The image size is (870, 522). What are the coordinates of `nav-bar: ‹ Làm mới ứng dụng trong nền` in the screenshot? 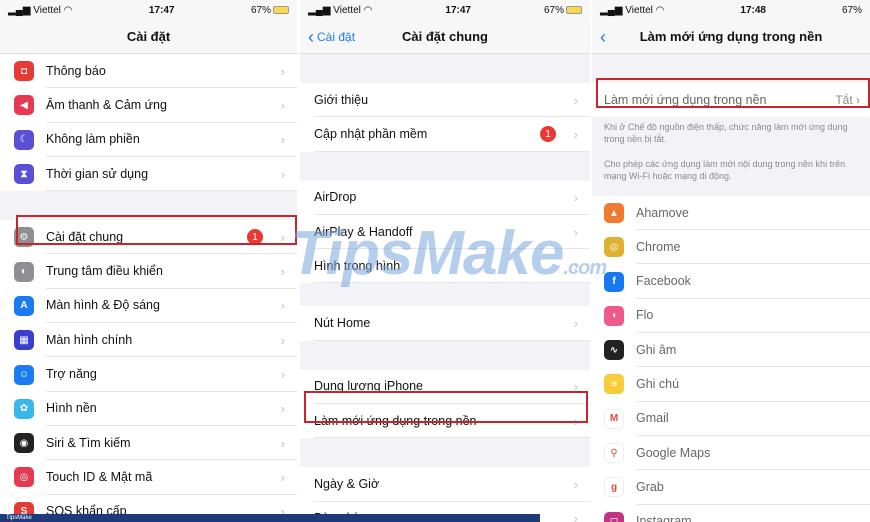 It's located at (731, 37).